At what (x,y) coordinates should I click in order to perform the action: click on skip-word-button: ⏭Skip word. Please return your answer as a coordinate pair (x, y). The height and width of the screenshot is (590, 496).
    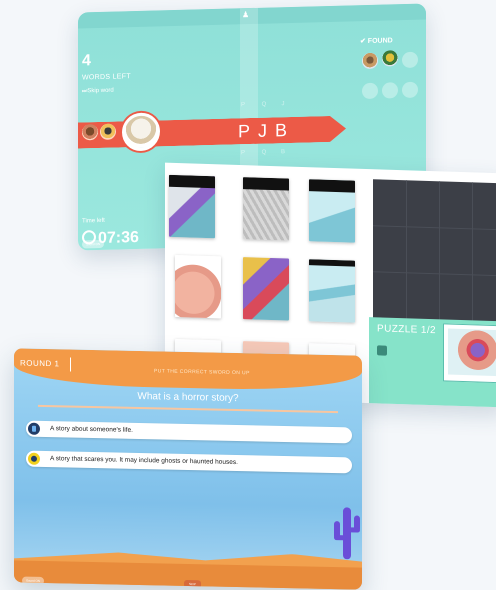
    Looking at the image, I should click on (98, 92).